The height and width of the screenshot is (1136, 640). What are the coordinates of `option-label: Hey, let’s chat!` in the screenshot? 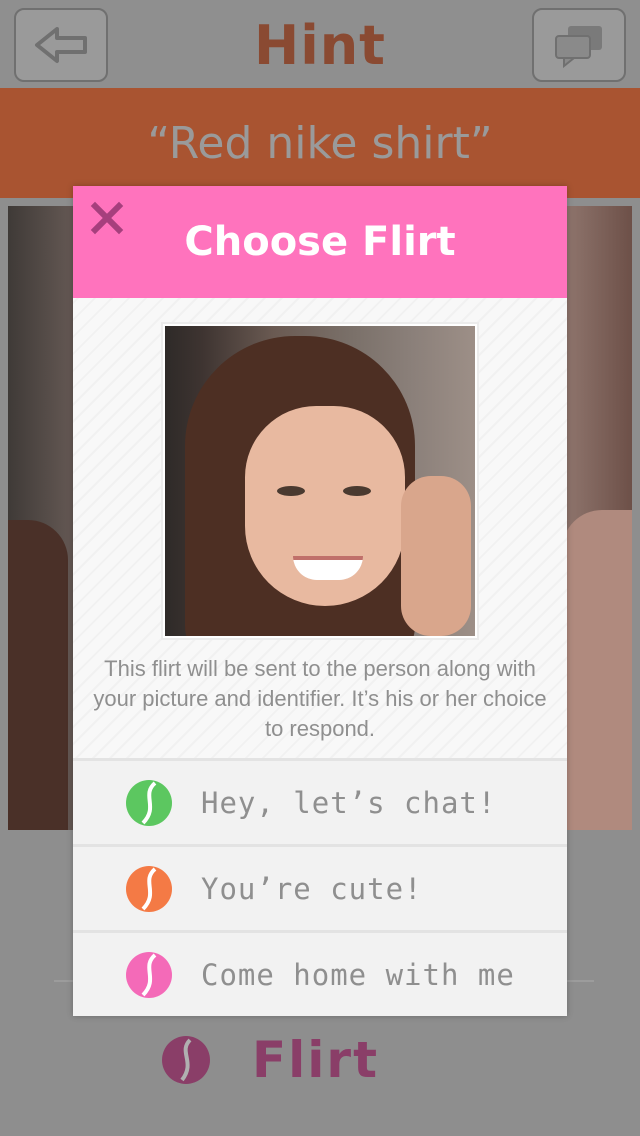 It's located at (349, 802).